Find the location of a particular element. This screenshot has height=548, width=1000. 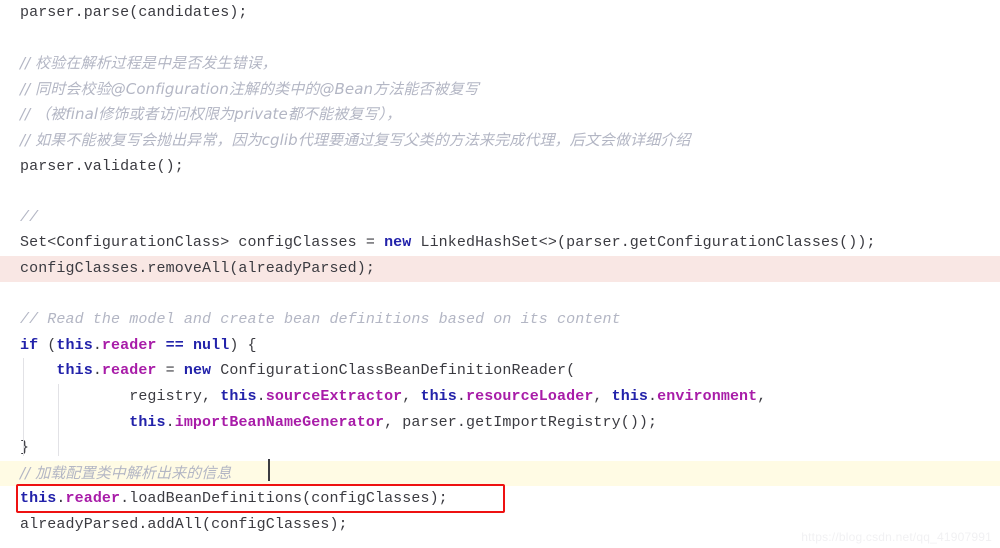

code-token-plain: Set<ConfigurationClass> configClasses = is located at coordinates (202, 243).